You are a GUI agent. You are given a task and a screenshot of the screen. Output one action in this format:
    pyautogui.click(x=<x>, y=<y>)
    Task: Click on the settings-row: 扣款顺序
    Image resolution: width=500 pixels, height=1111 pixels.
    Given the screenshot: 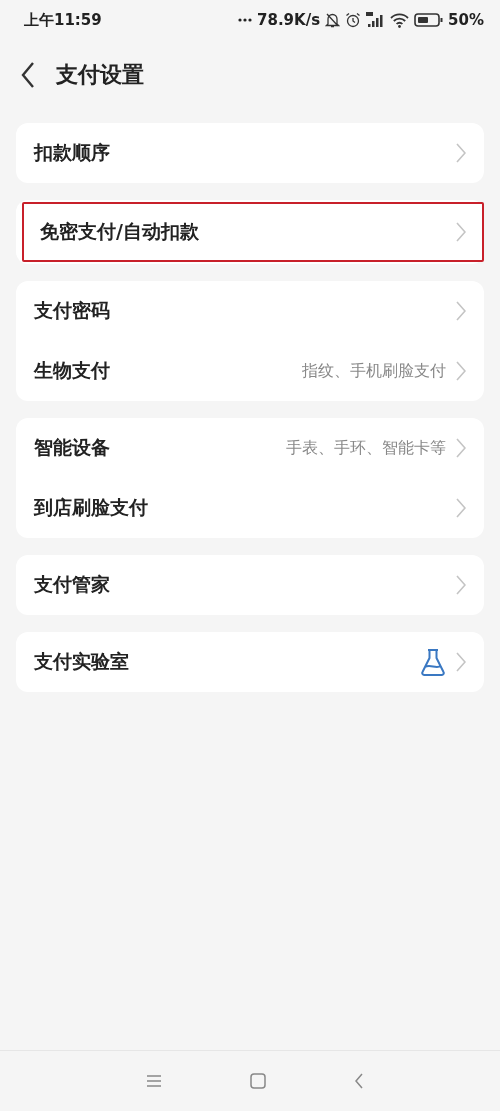 What is the action you would take?
    pyautogui.click(x=250, y=153)
    